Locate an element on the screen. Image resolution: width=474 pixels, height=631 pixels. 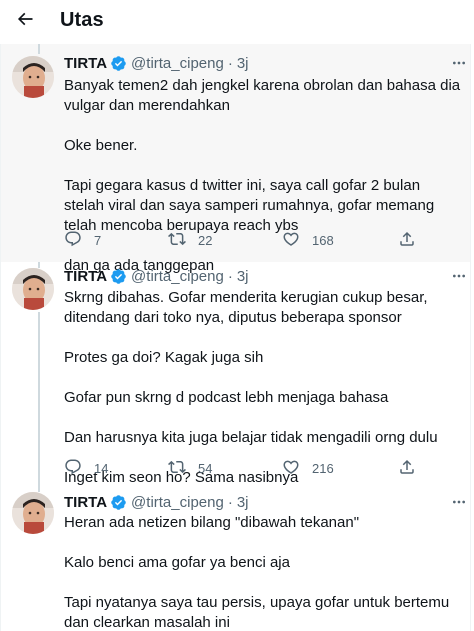
like-count: 168 is located at coordinates (323, 240).